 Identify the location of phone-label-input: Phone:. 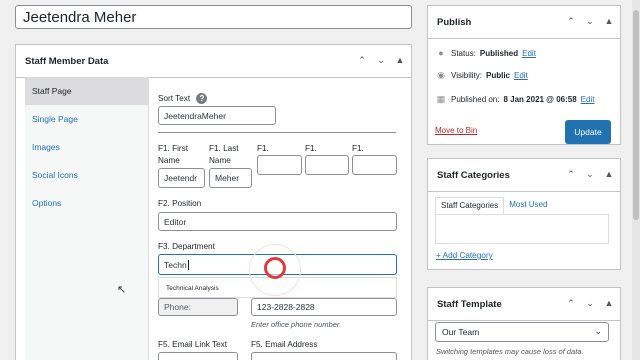
(198, 307).